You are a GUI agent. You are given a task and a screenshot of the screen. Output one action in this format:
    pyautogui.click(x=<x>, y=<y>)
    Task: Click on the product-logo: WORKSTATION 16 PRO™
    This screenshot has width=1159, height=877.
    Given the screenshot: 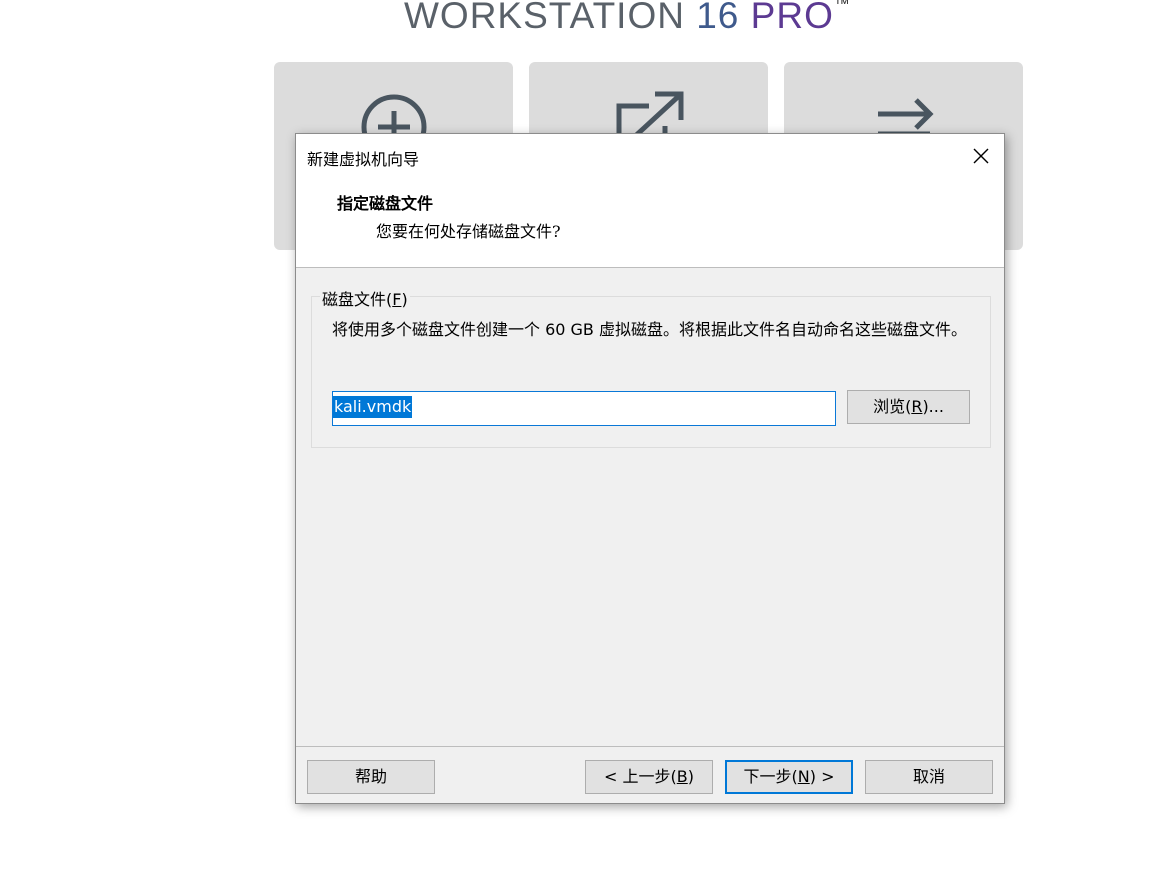 What is the action you would take?
    pyautogui.click(x=627, y=19)
    